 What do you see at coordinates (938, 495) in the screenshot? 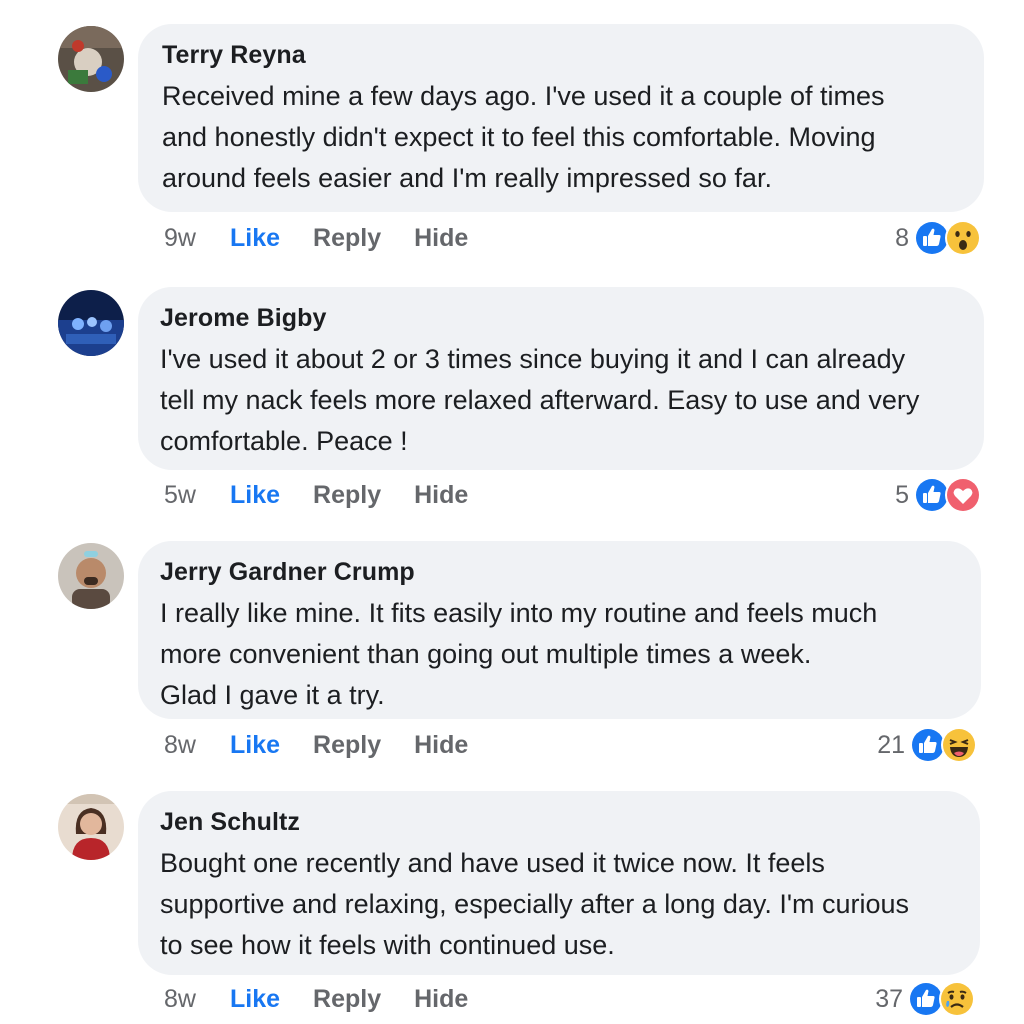
I see `reaction-summary: 5` at bounding box center [938, 495].